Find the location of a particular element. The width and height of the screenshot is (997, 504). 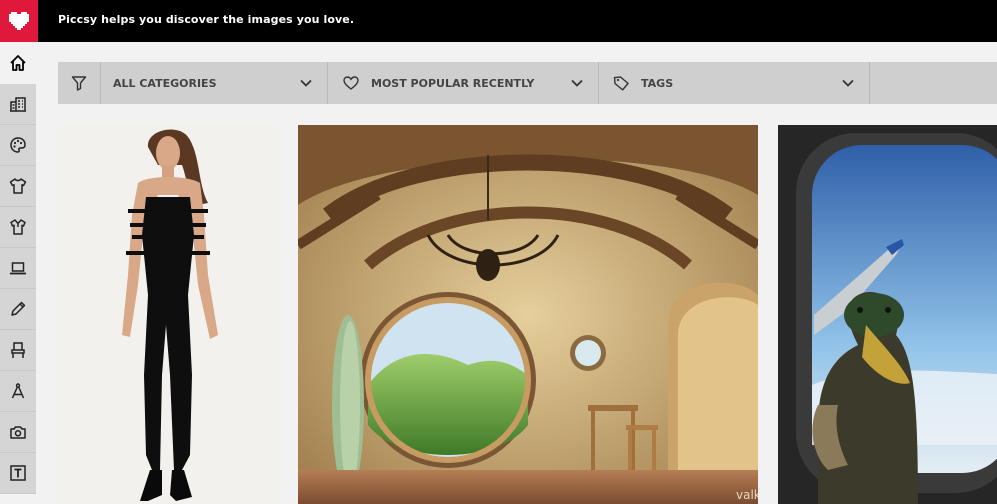

sidebar-item-typography is located at coordinates (18, 473).